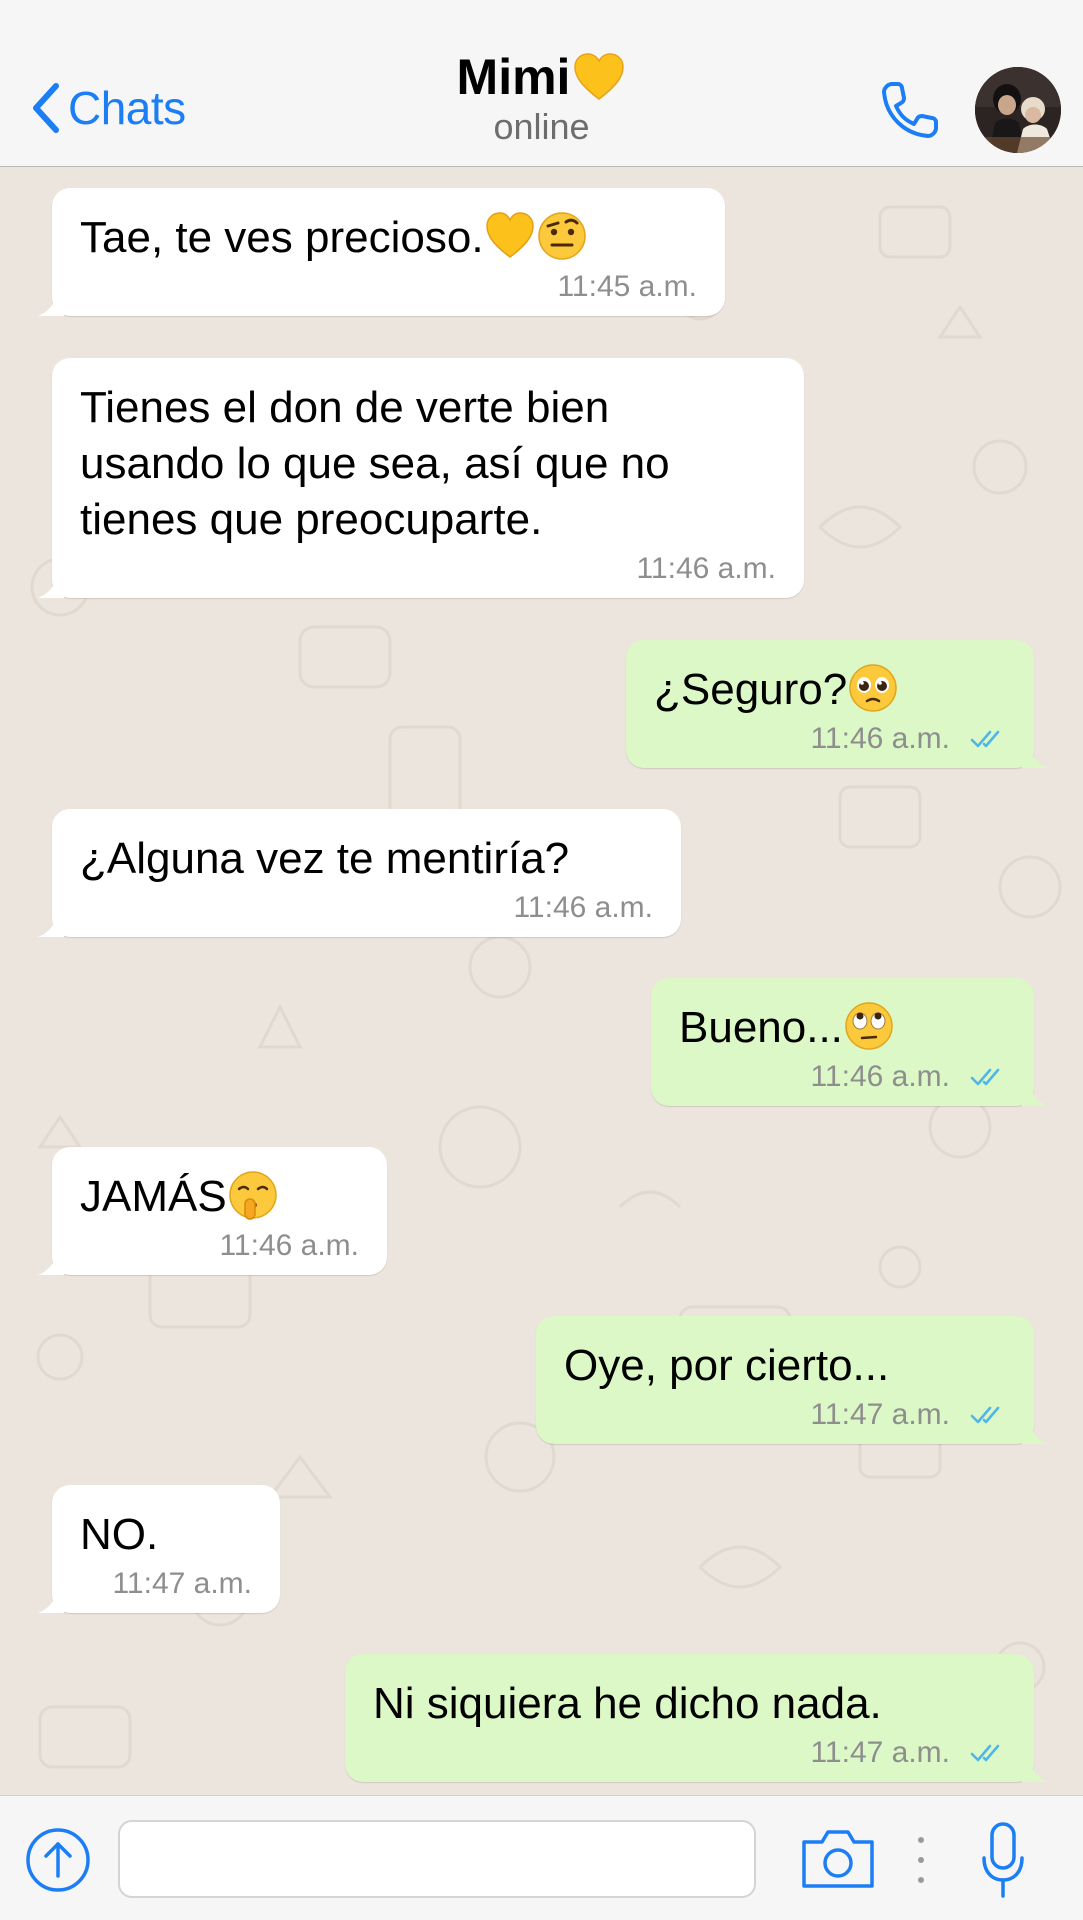 This screenshot has height=1920, width=1083. Describe the element at coordinates (325, 858) in the screenshot. I see `message-text-content: ¿Alguna vez te mentiría?` at that location.